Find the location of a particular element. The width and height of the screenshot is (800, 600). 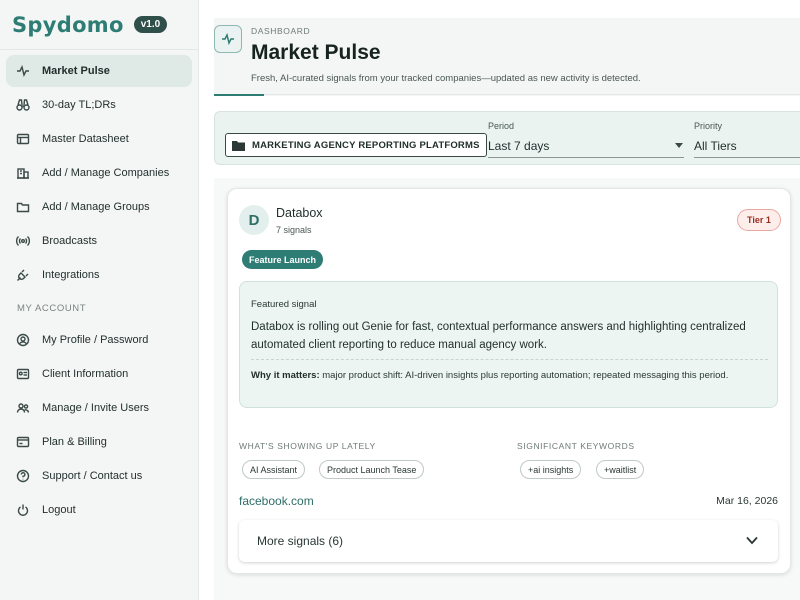

sidebar-item-label: Master Datasheet is located at coordinates (85, 139).